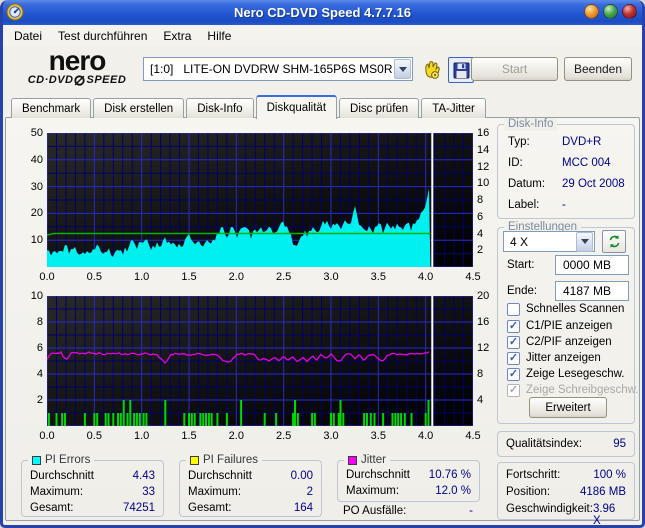  I want to click on disk-date-value: 29 Oct 2008, so click(593, 184).